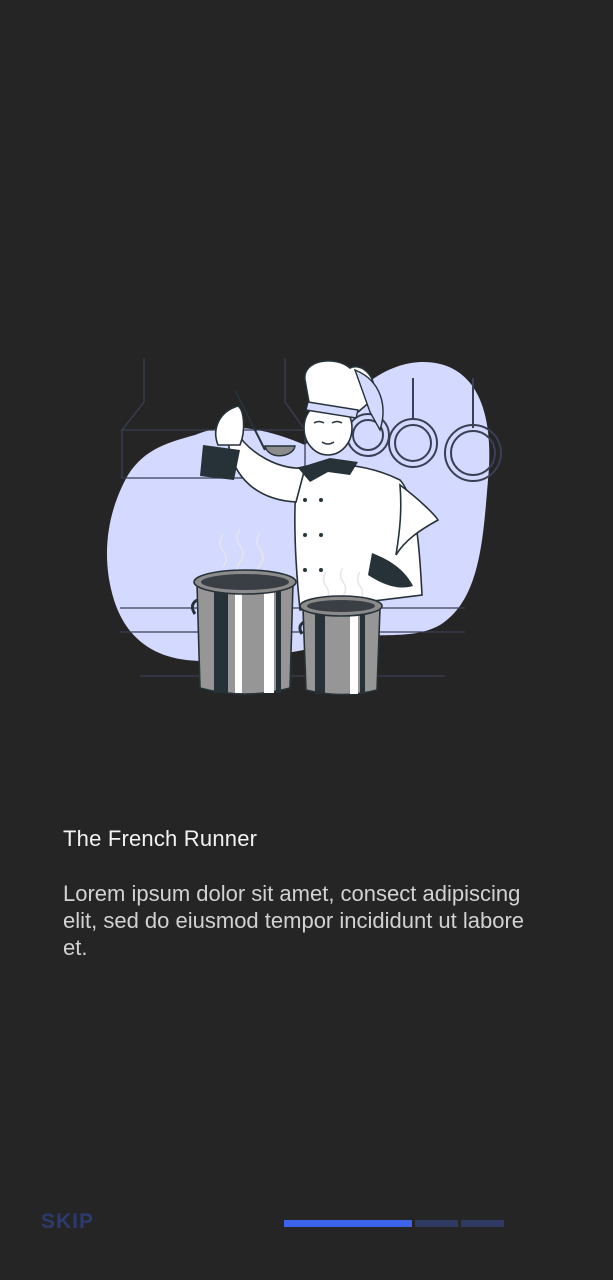 The height and width of the screenshot is (1280, 613). What do you see at coordinates (340, 645) in the screenshot?
I see `small-pot` at bounding box center [340, 645].